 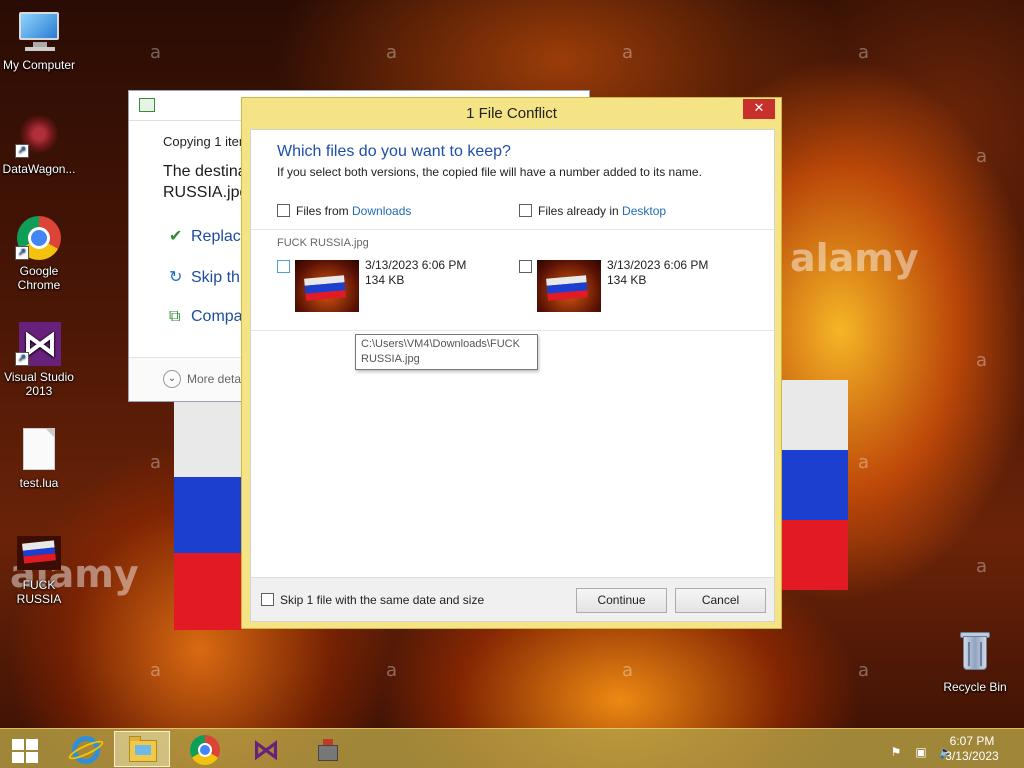 I want to click on dialog-titlebar: 1 File Conflict ✕, so click(x=511, y=113).